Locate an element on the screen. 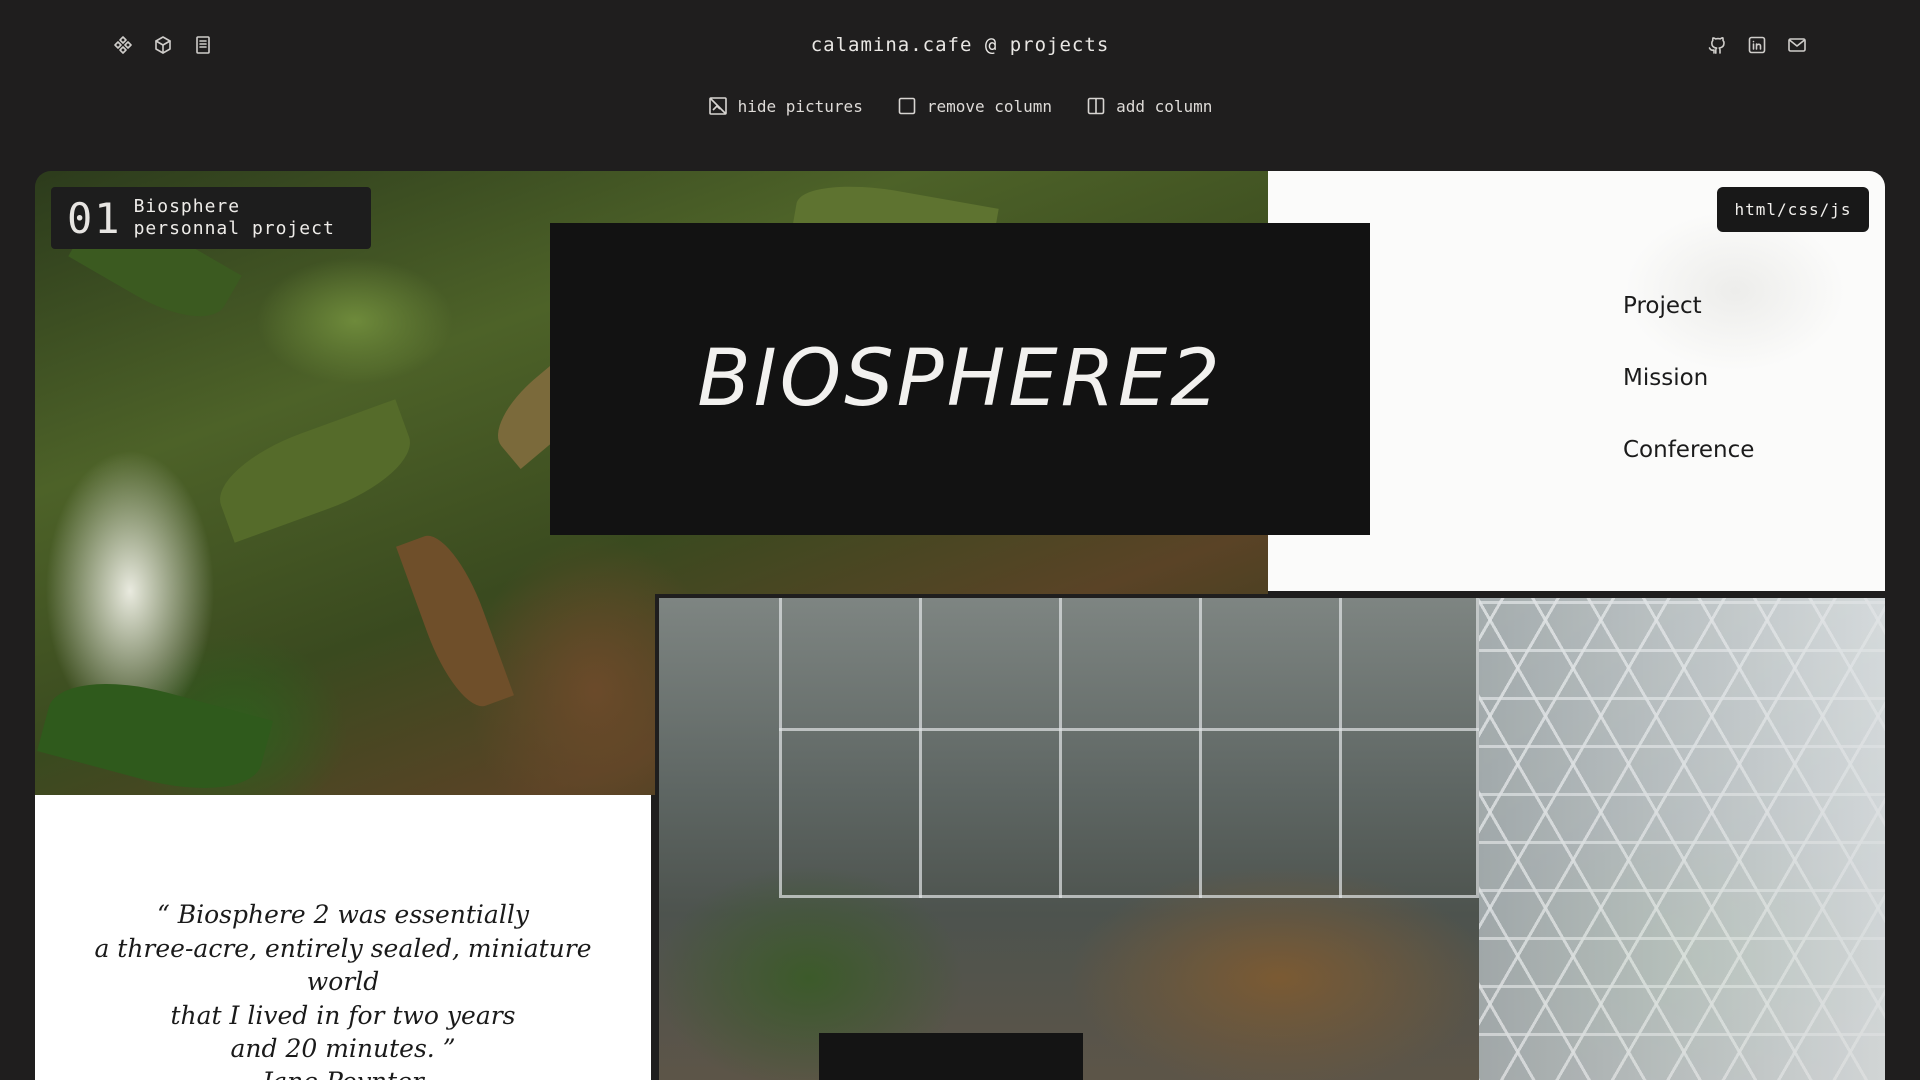 This screenshot has width=1920, height=1080. hide-image-icon is located at coordinates (717, 106).